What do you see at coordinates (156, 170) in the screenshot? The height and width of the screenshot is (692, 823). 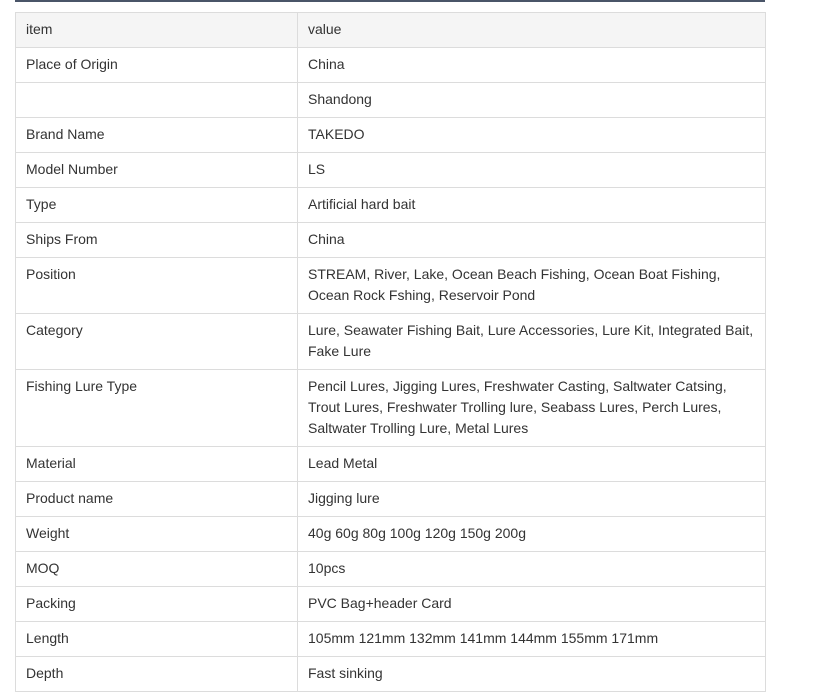 I see `item-cell: Model Number` at bounding box center [156, 170].